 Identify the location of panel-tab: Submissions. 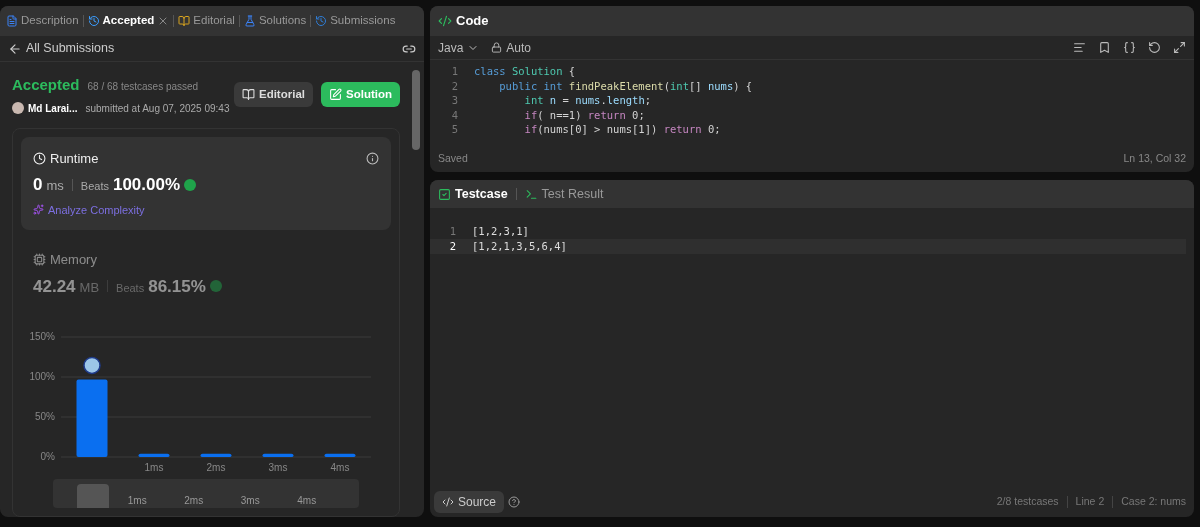
(355, 21).